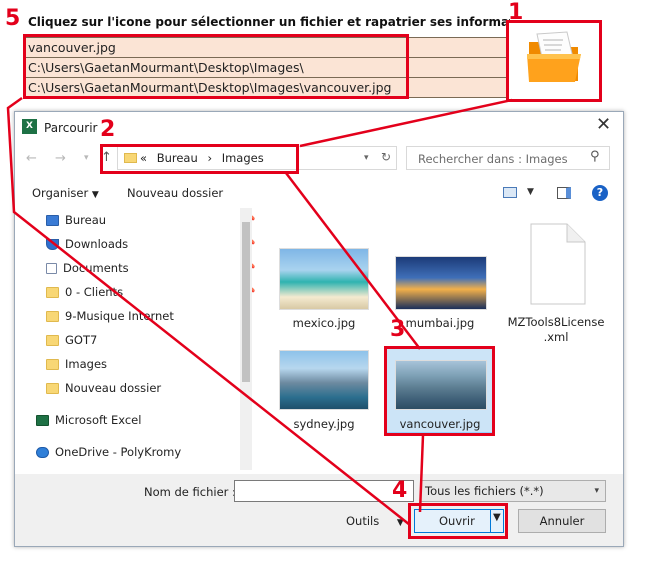 Image resolution: width=649 pixels, height=571 pixels. What do you see at coordinates (516, 12) in the screenshot?
I see `annotation-number-1: 1` at bounding box center [516, 12].